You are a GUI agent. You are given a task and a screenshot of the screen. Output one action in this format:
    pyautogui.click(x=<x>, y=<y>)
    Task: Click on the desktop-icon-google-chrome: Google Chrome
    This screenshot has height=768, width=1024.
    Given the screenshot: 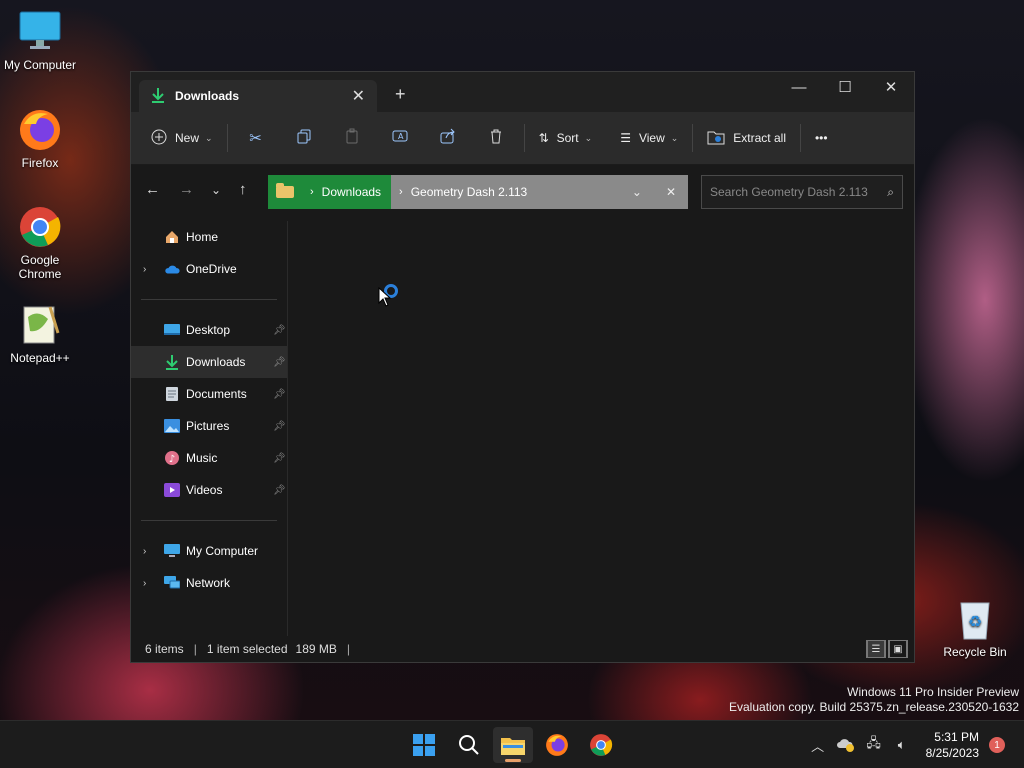 What is the action you would take?
    pyautogui.click(x=40, y=243)
    